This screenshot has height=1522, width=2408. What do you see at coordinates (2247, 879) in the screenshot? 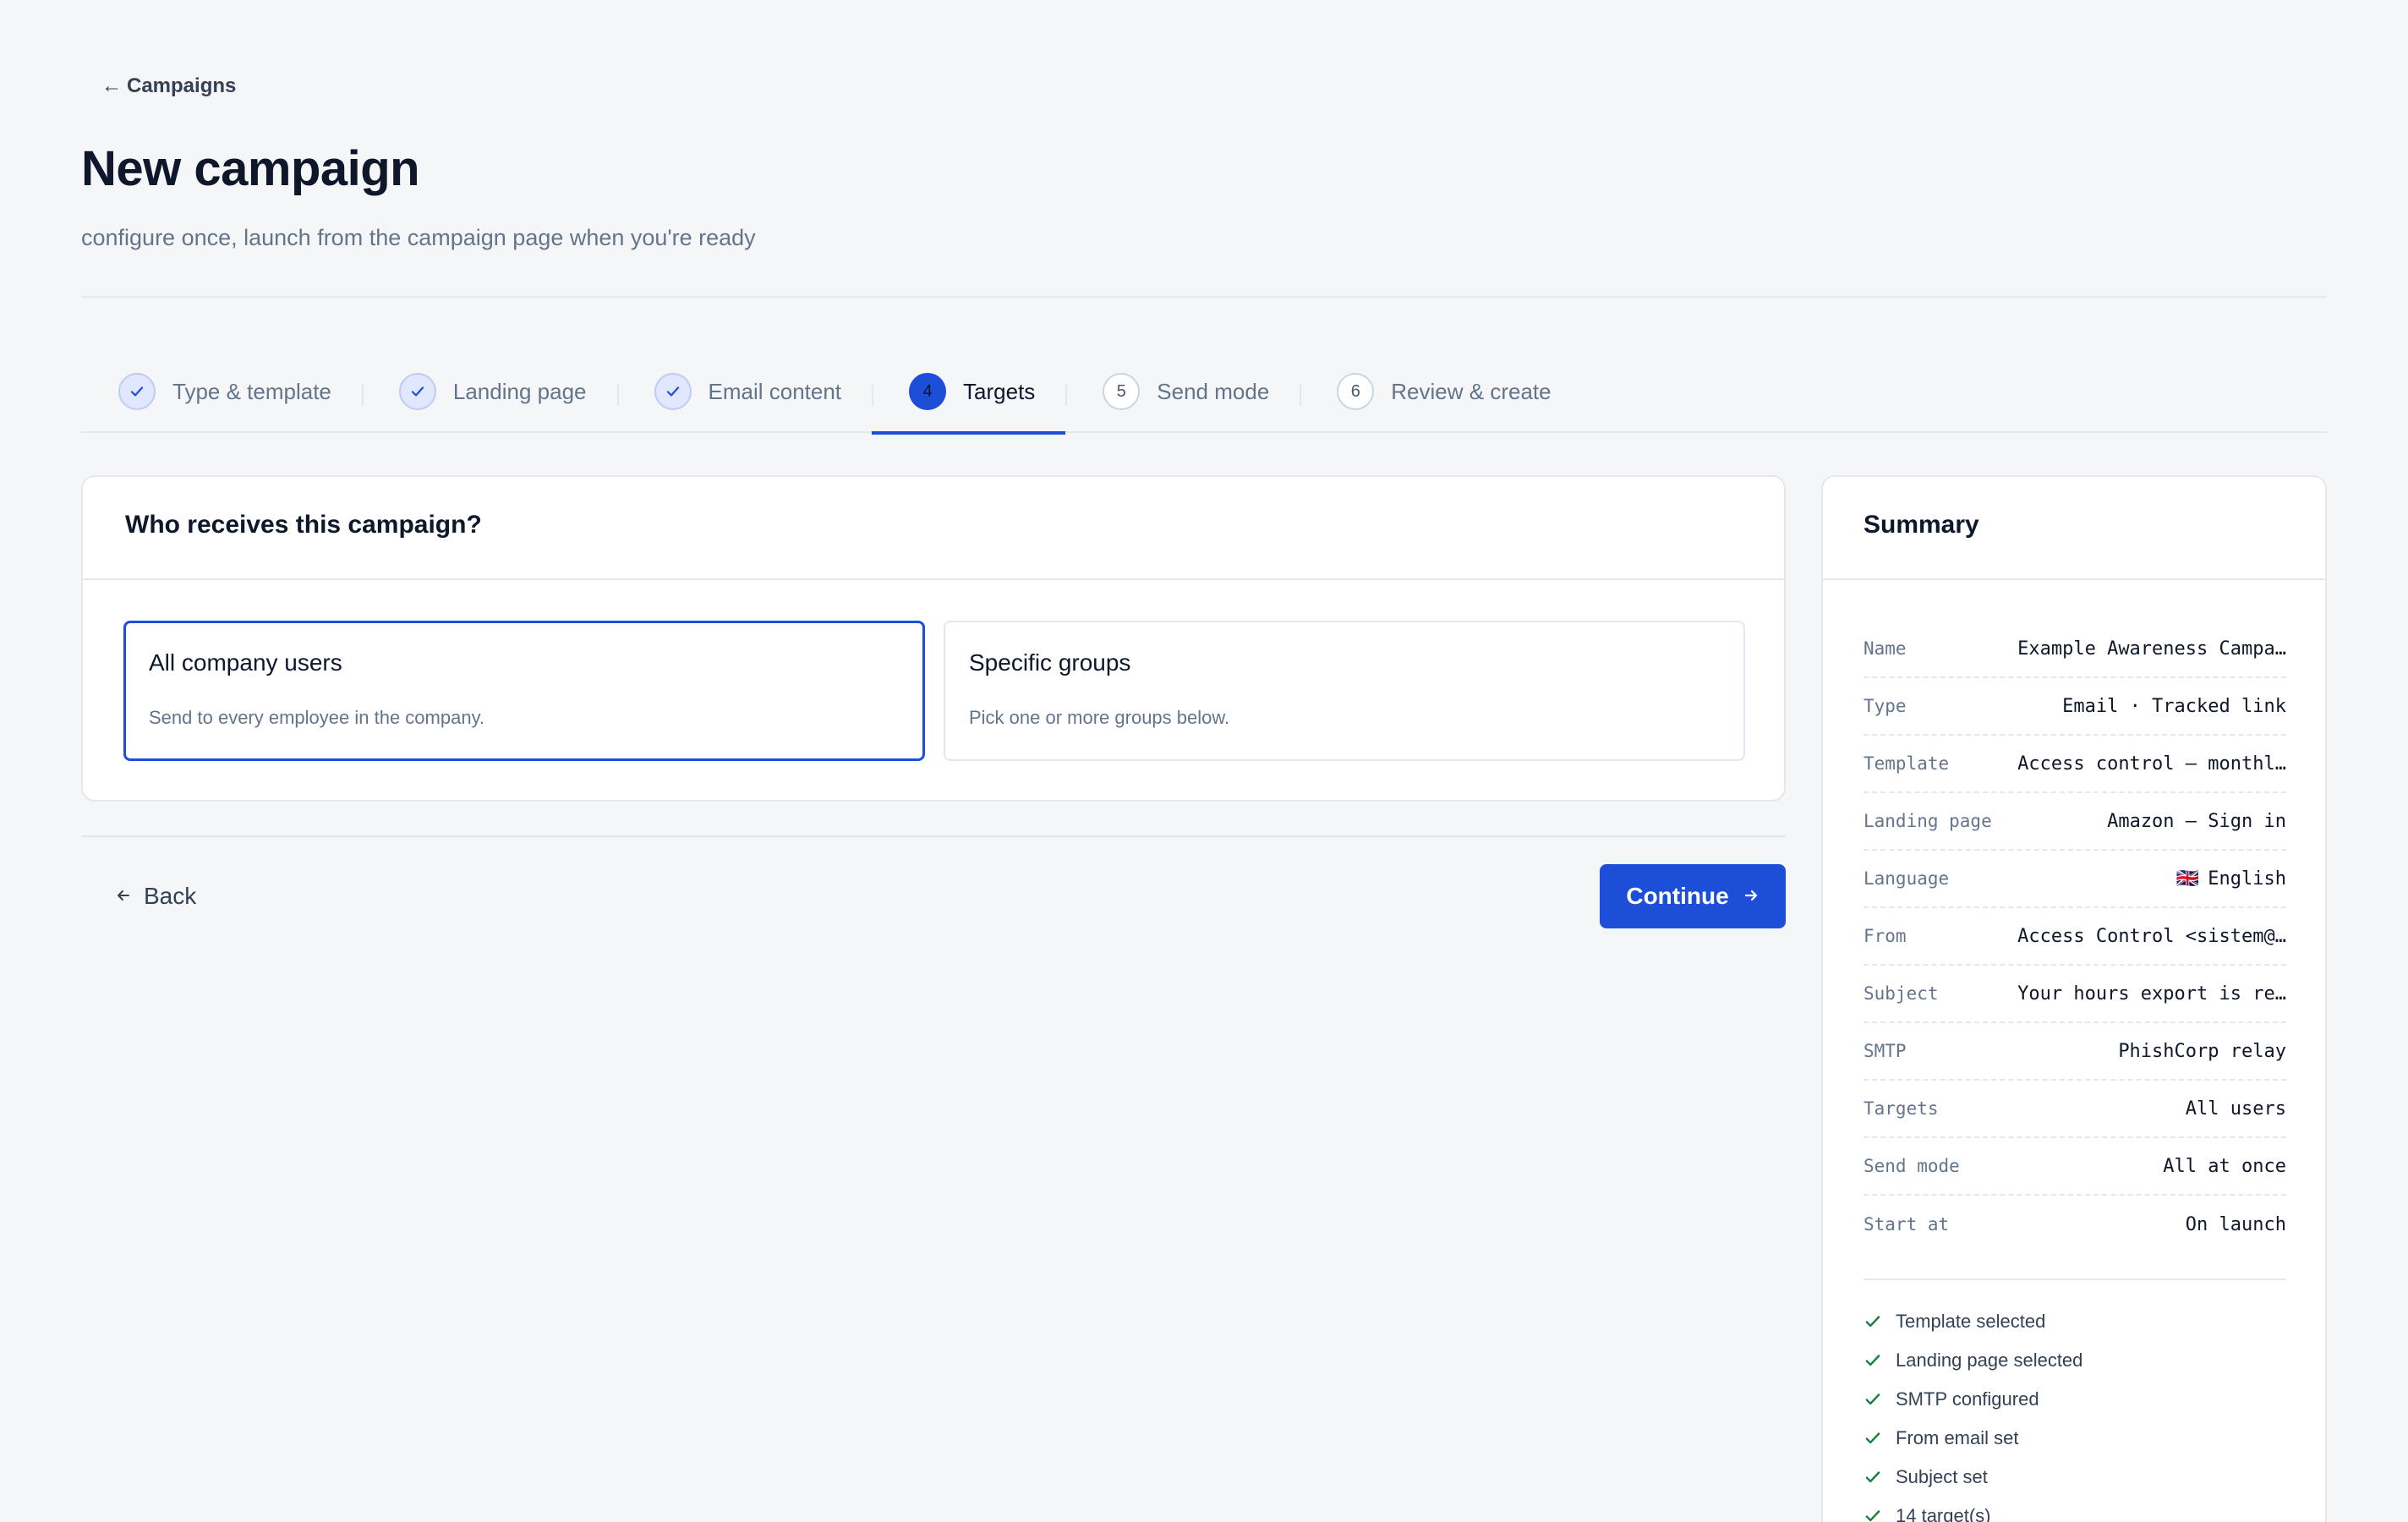
I see `language-value: English` at bounding box center [2247, 879].